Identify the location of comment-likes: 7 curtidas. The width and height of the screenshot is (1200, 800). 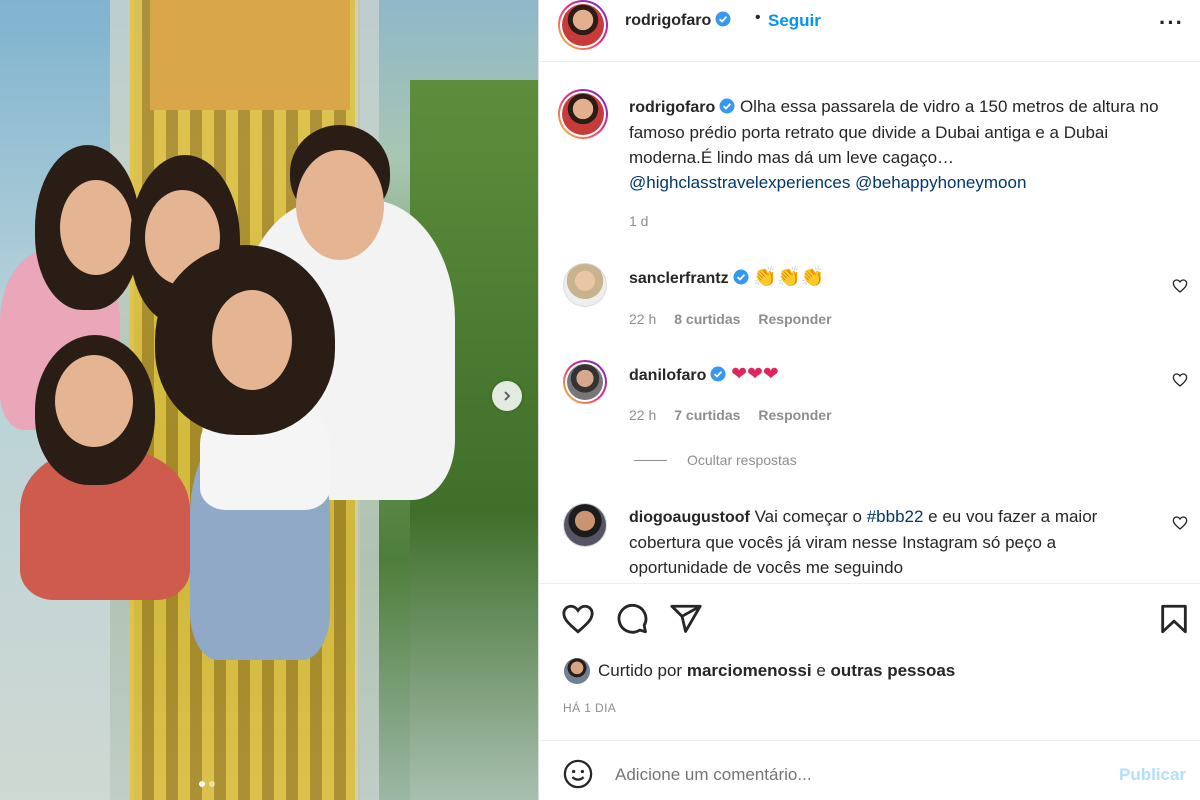
(707, 415).